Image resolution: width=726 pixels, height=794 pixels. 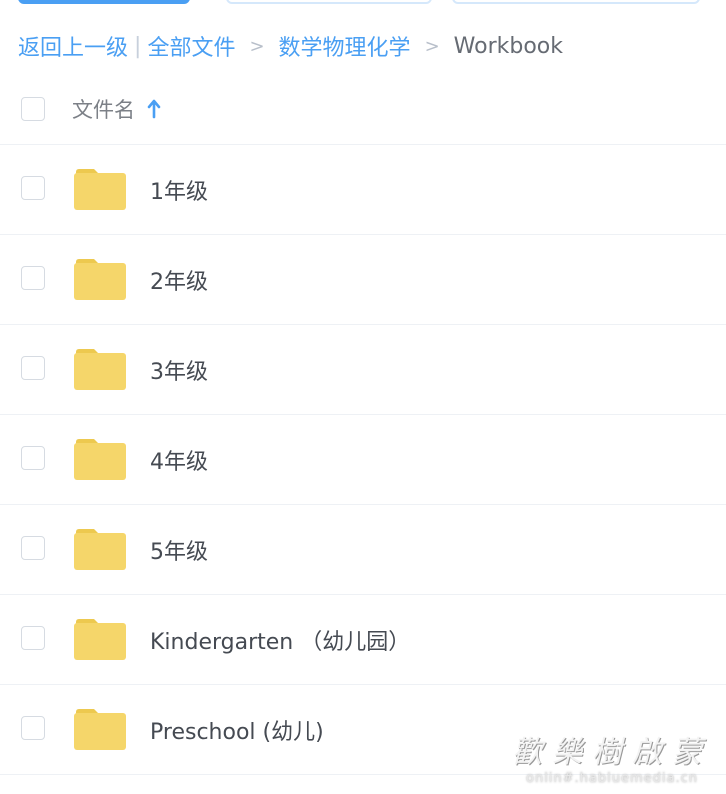 I want to click on breadcrumb-root-link: 全部文件, so click(x=191, y=46).